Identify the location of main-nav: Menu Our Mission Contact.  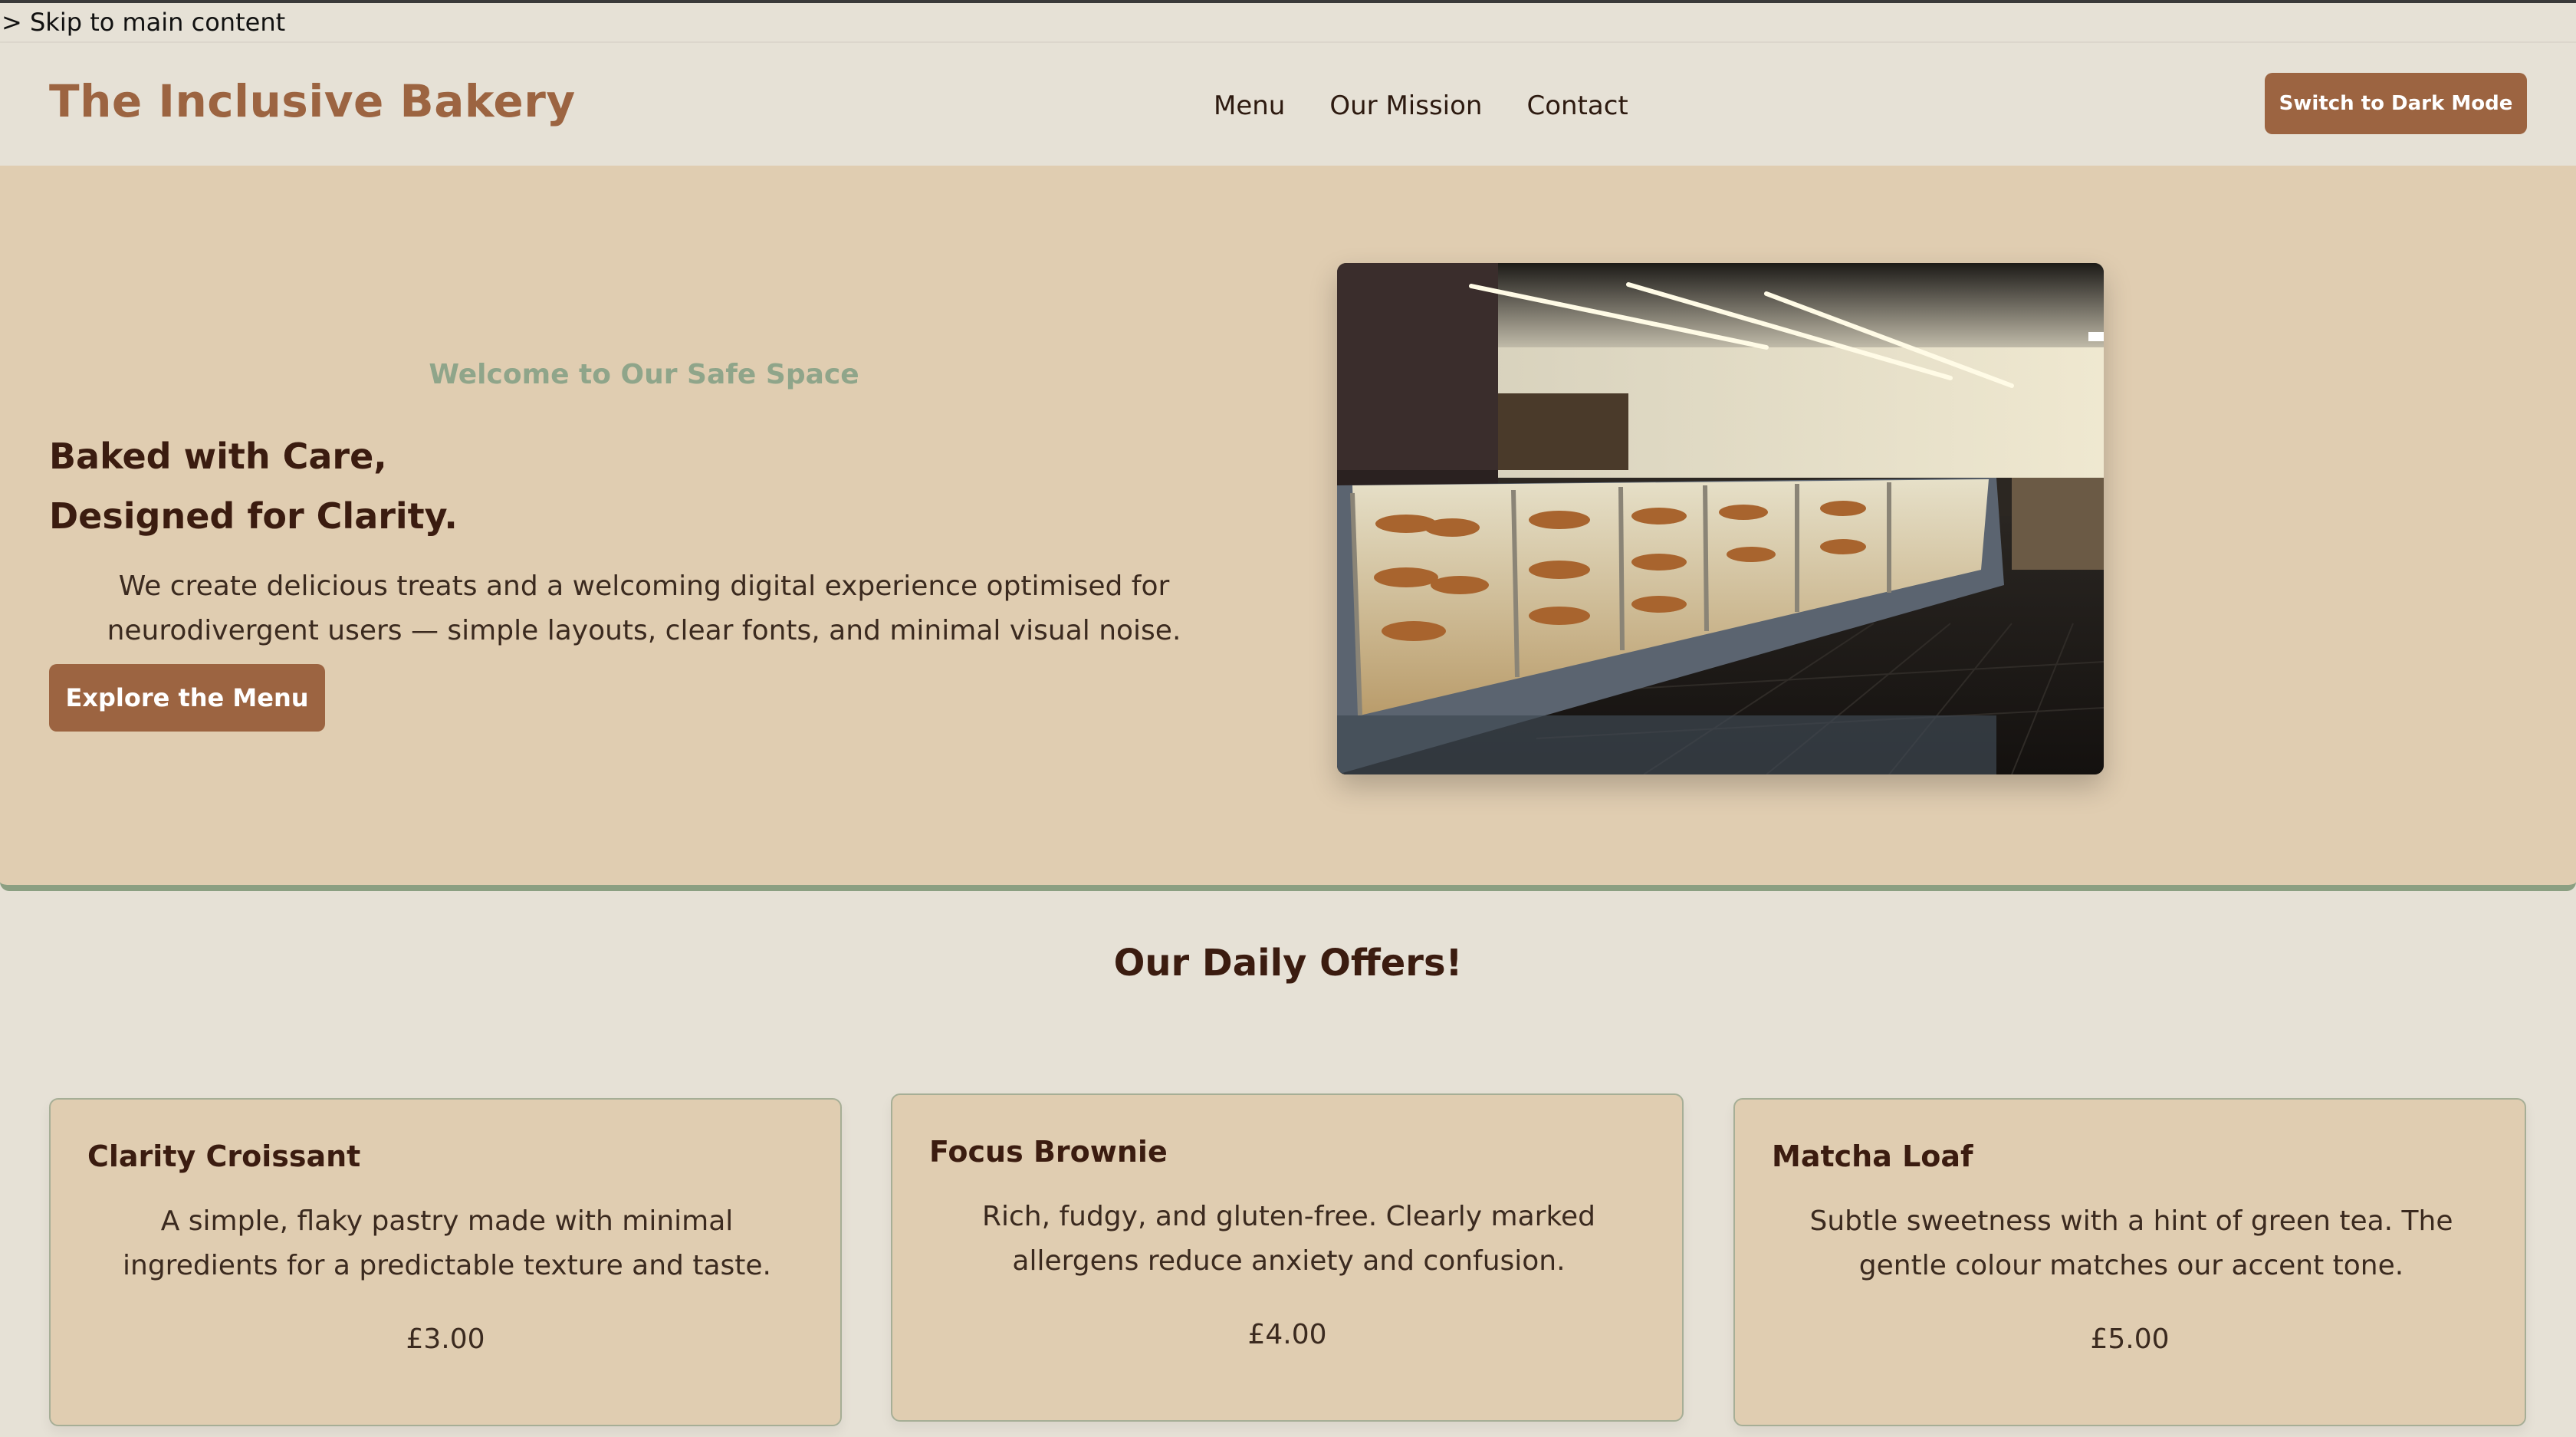
(1421, 105).